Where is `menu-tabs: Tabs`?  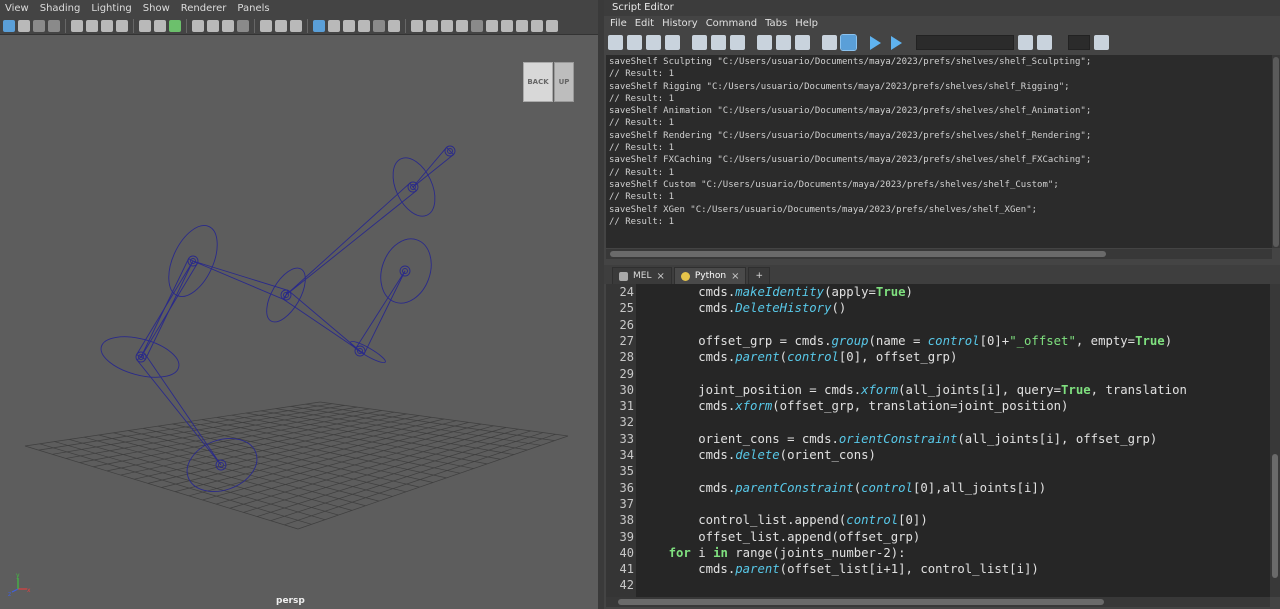 menu-tabs: Tabs is located at coordinates (773, 23).